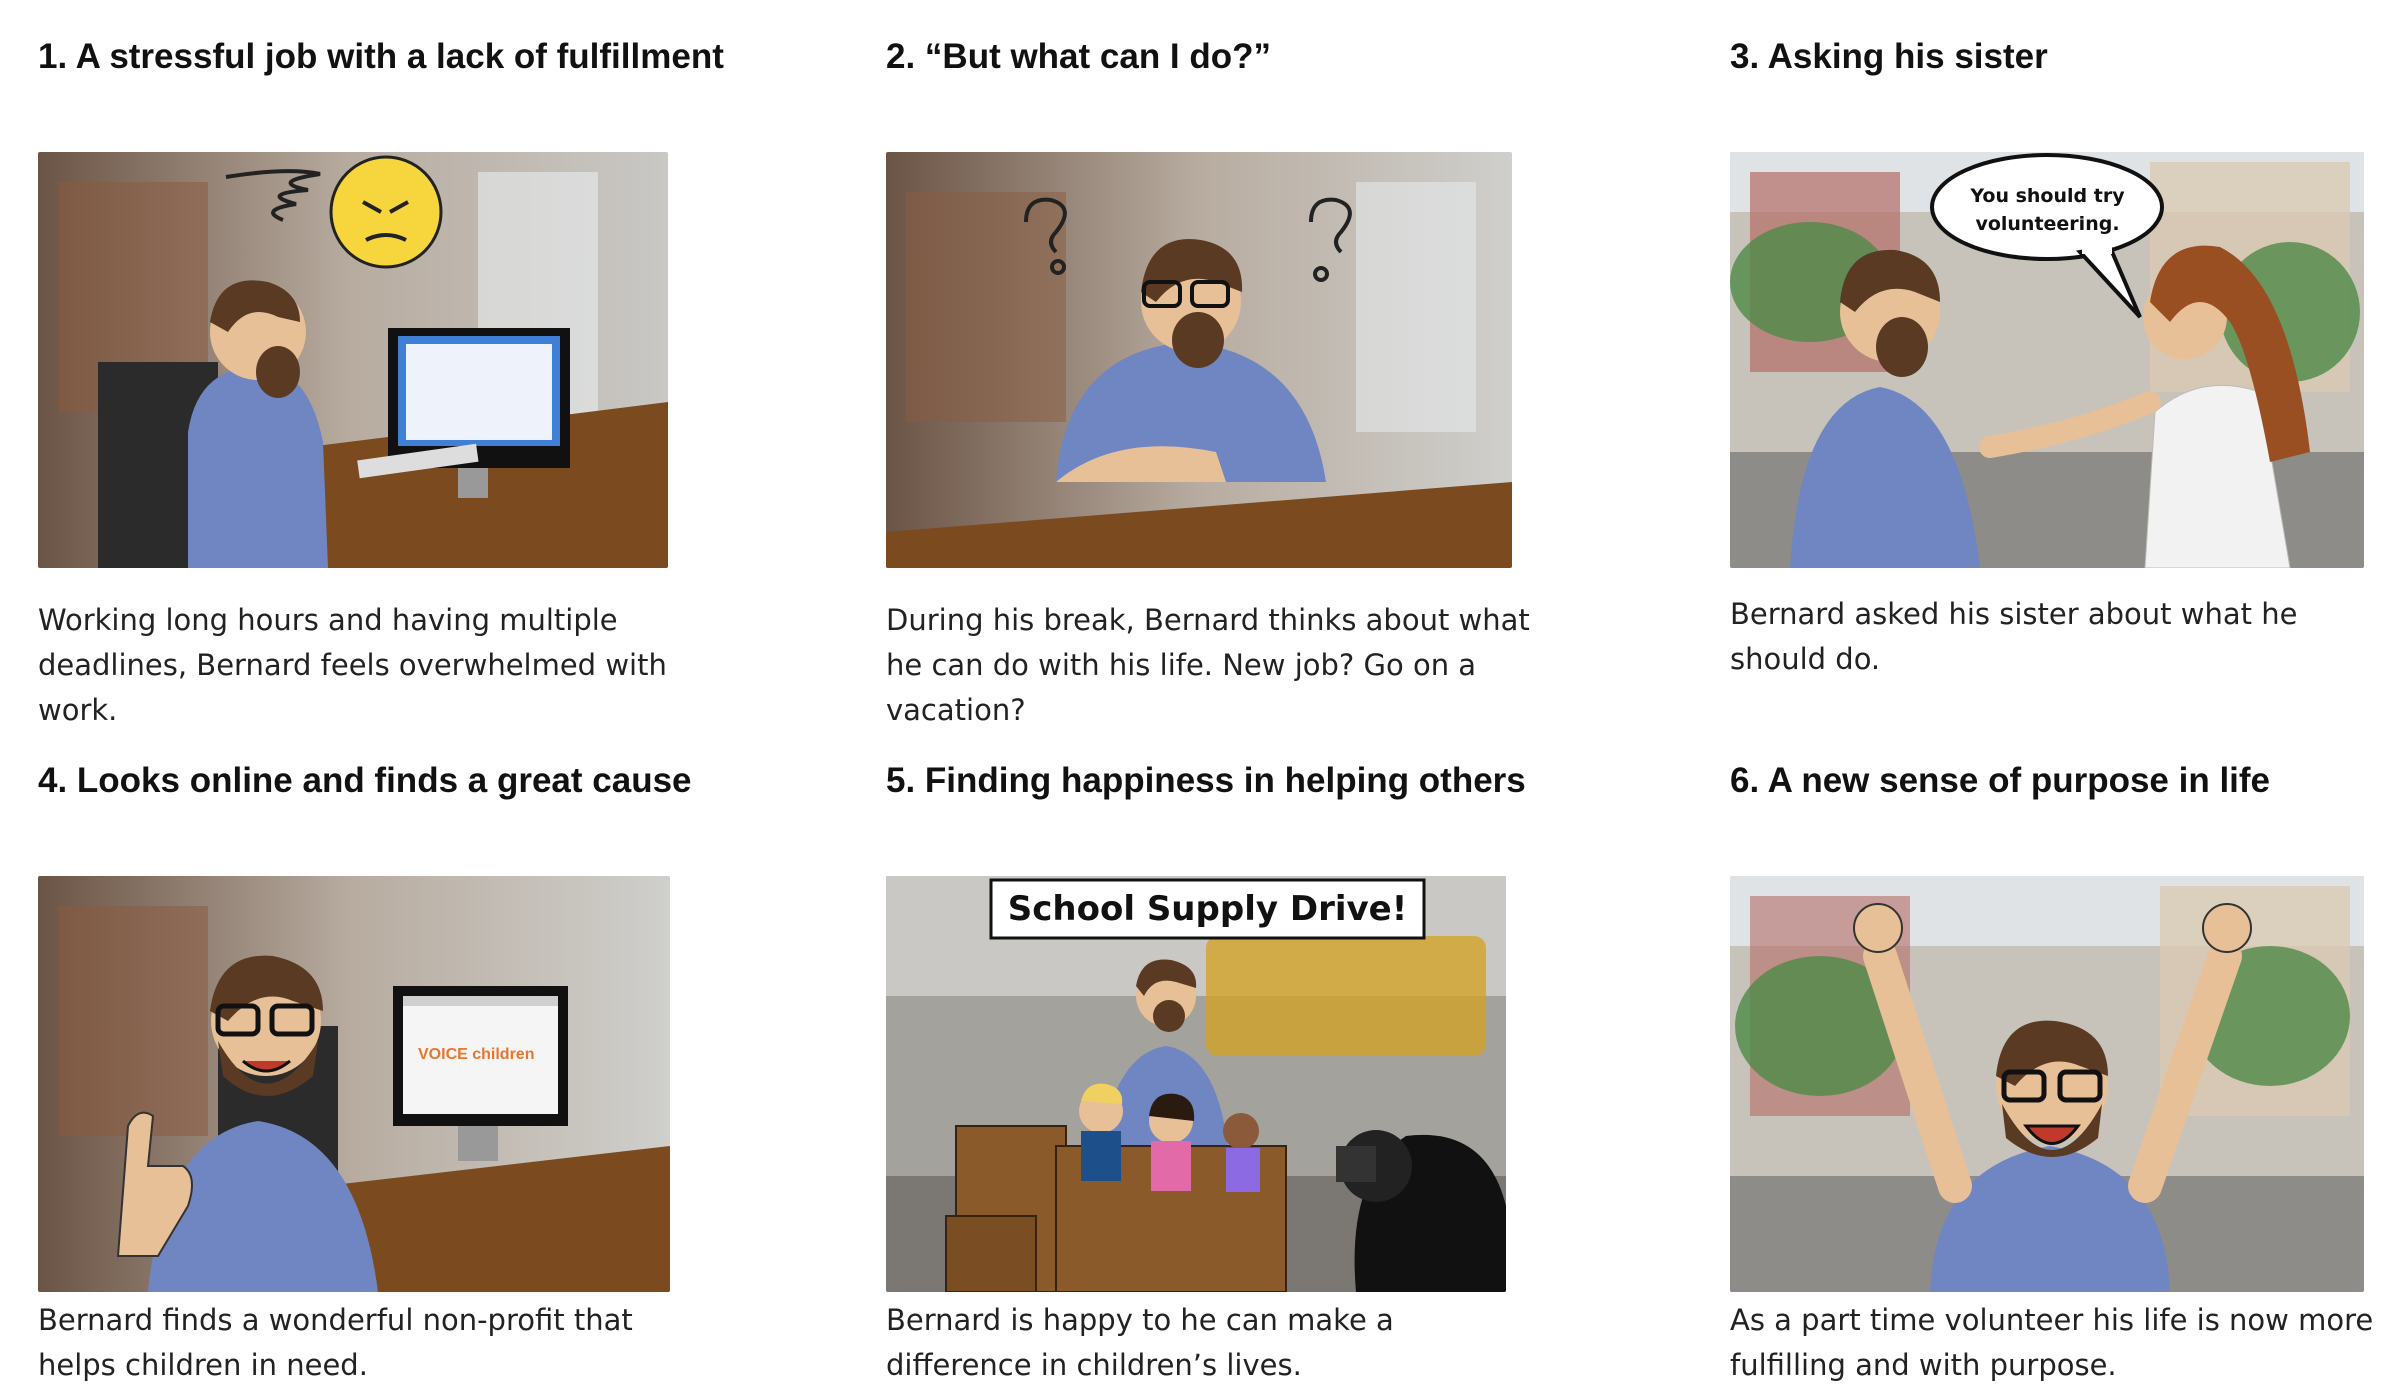  Describe the element at coordinates (1079, 56) in the screenshot. I see `panel-title: 2. “But what can I do?”` at that location.